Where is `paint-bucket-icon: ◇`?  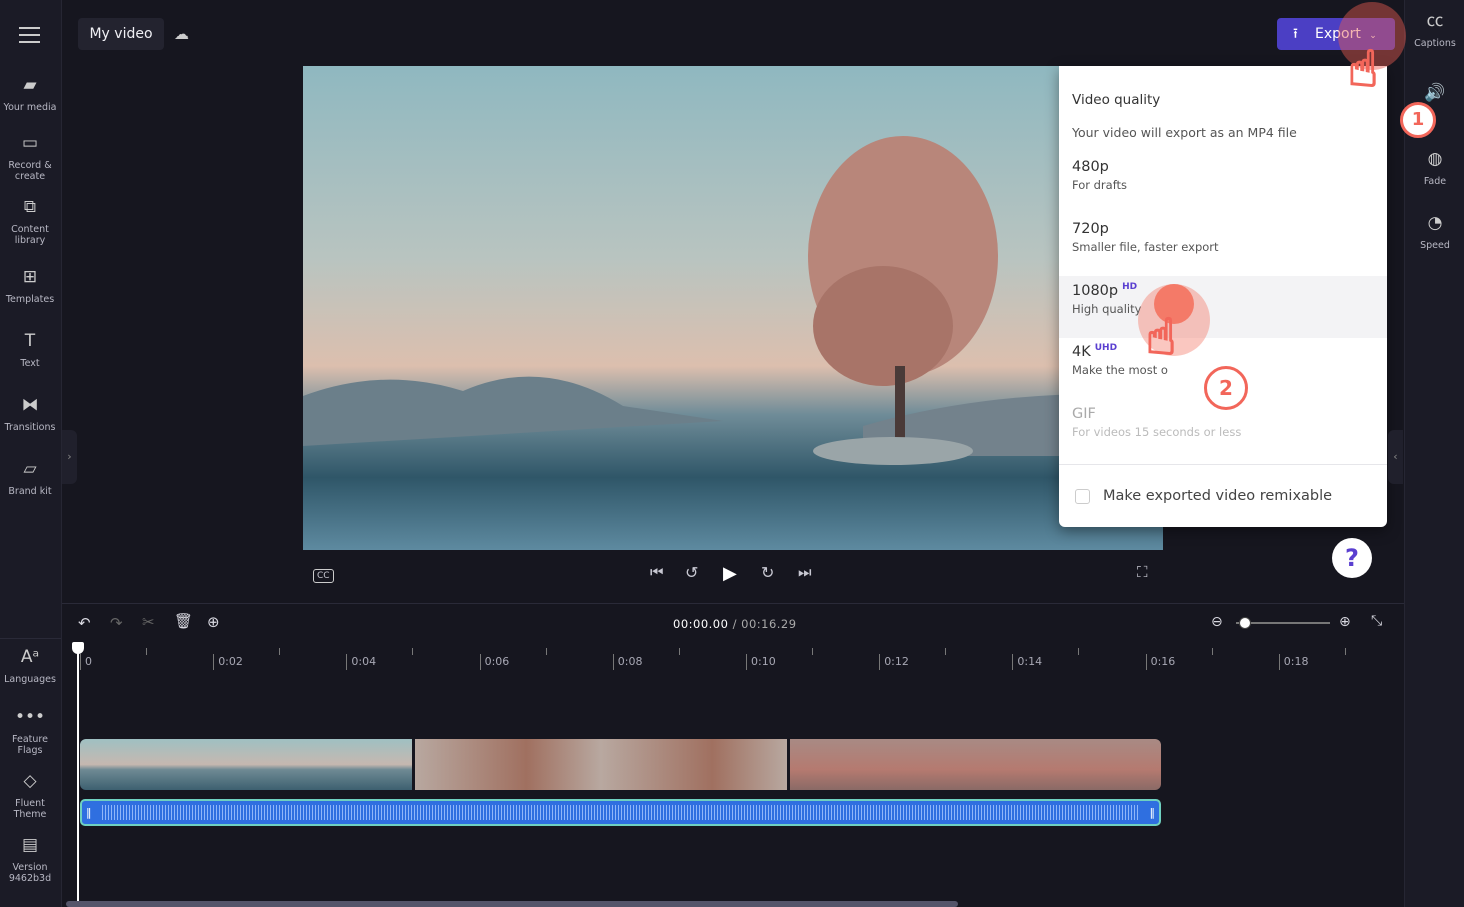
paint-bucket-icon: ◇ is located at coordinates (30, 781).